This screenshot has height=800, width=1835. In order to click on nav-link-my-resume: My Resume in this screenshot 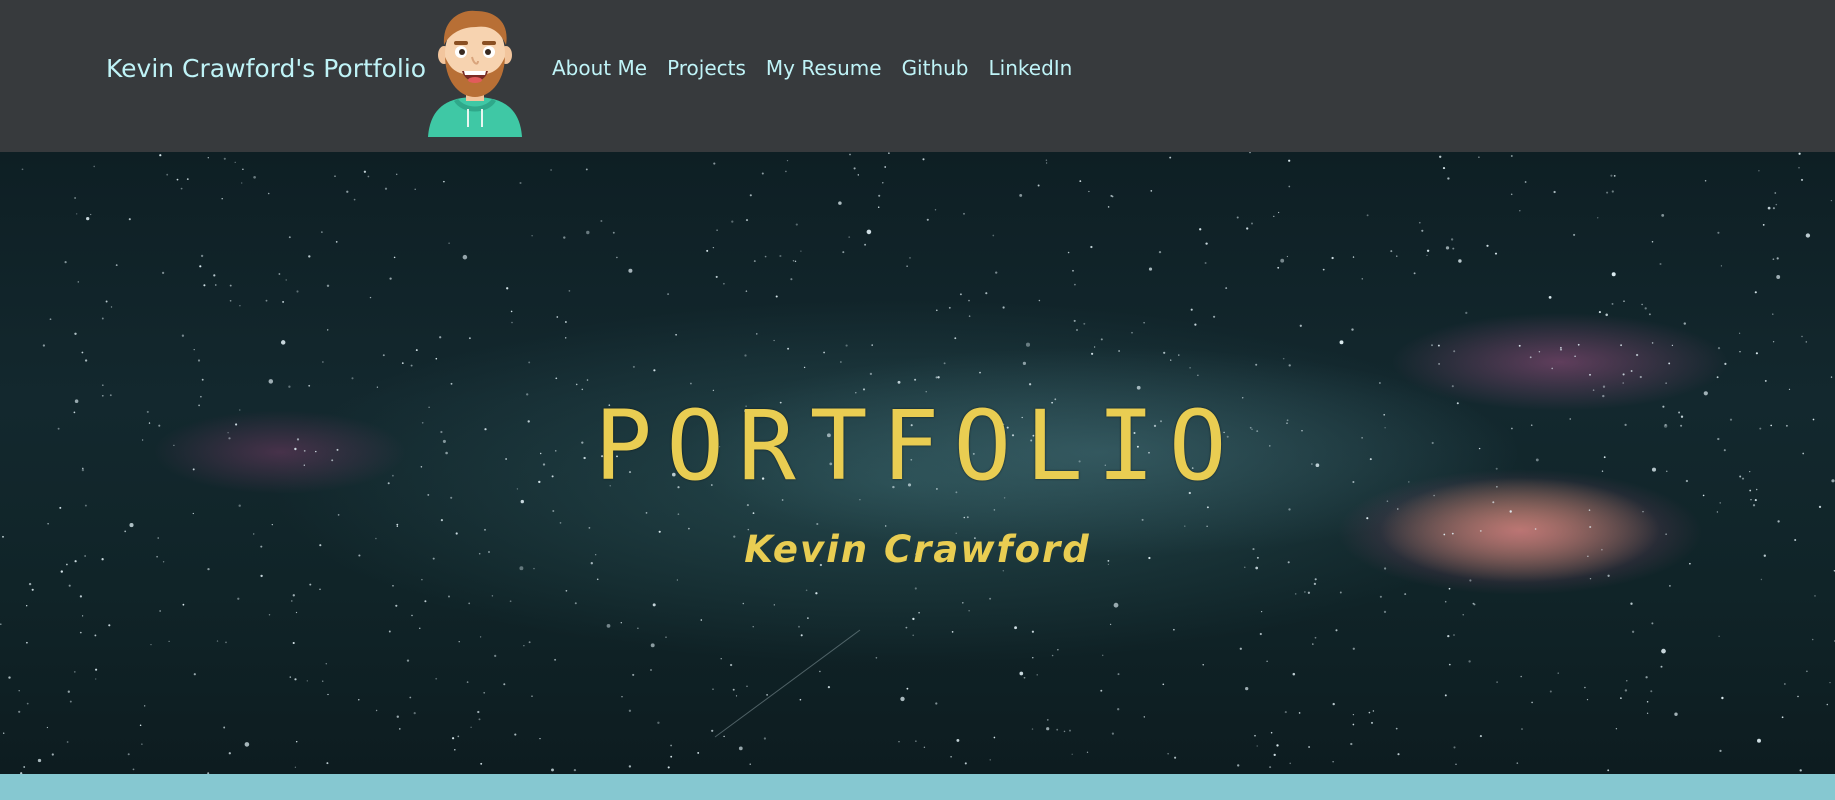, I will do `click(824, 68)`.